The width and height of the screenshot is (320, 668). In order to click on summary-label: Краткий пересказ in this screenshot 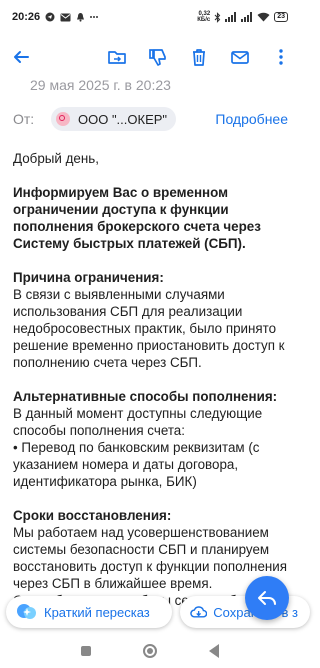, I will do `click(97, 612)`.